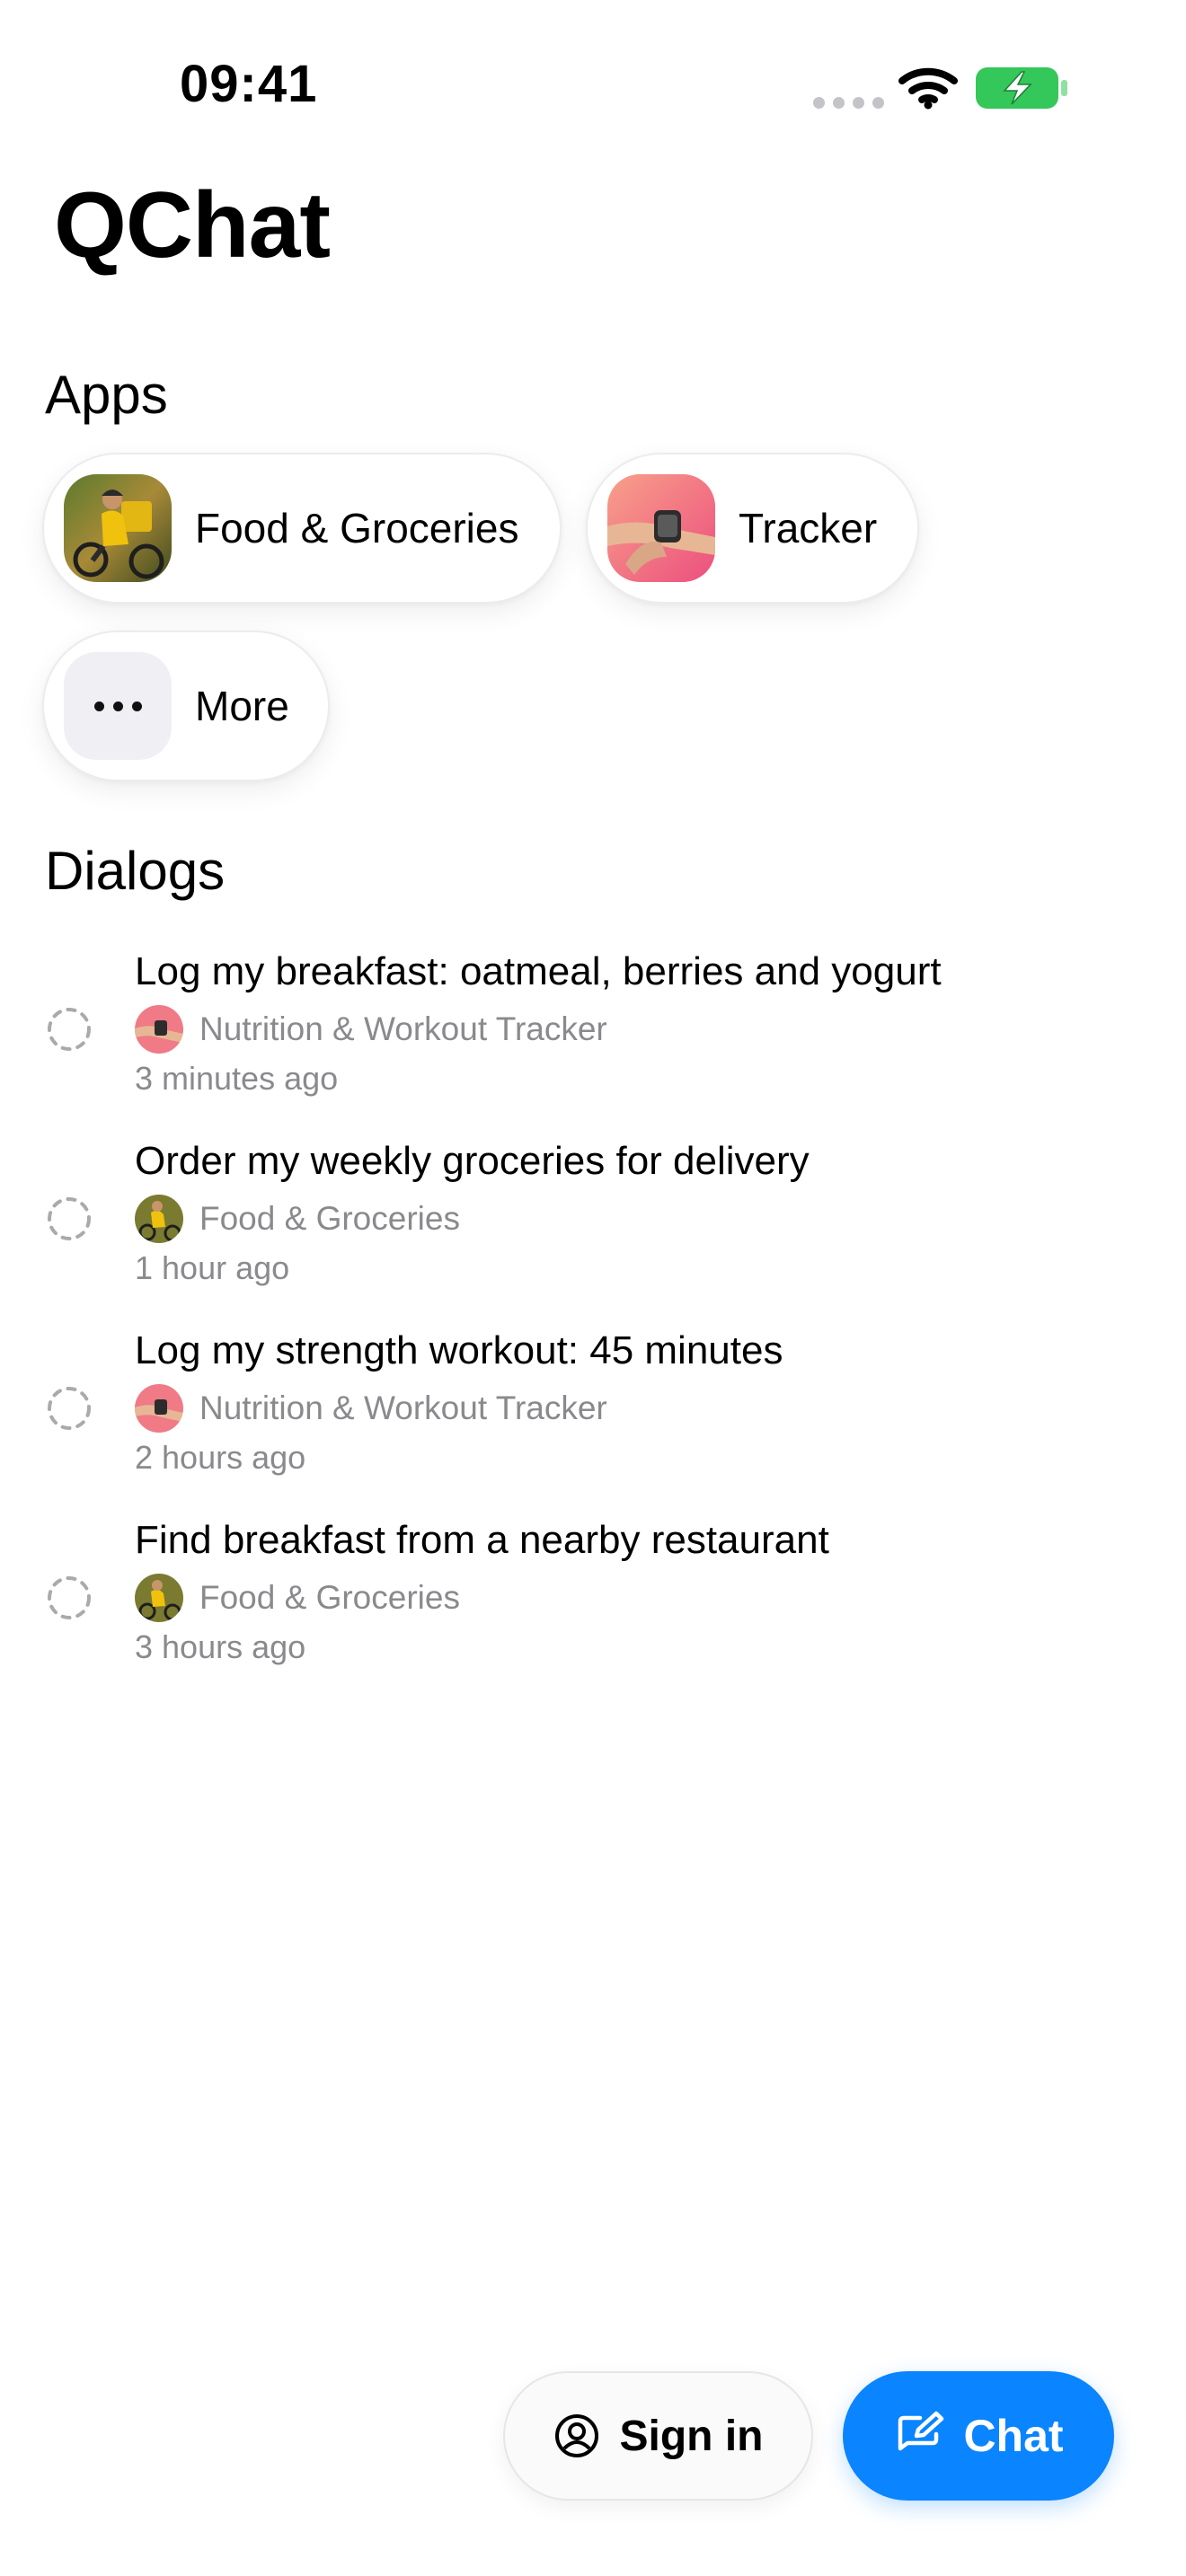 This screenshot has height=2576, width=1186. Describe the element at coordinates (593, 85) in the screenshot. I see `status-bar: 09:41` at that location.